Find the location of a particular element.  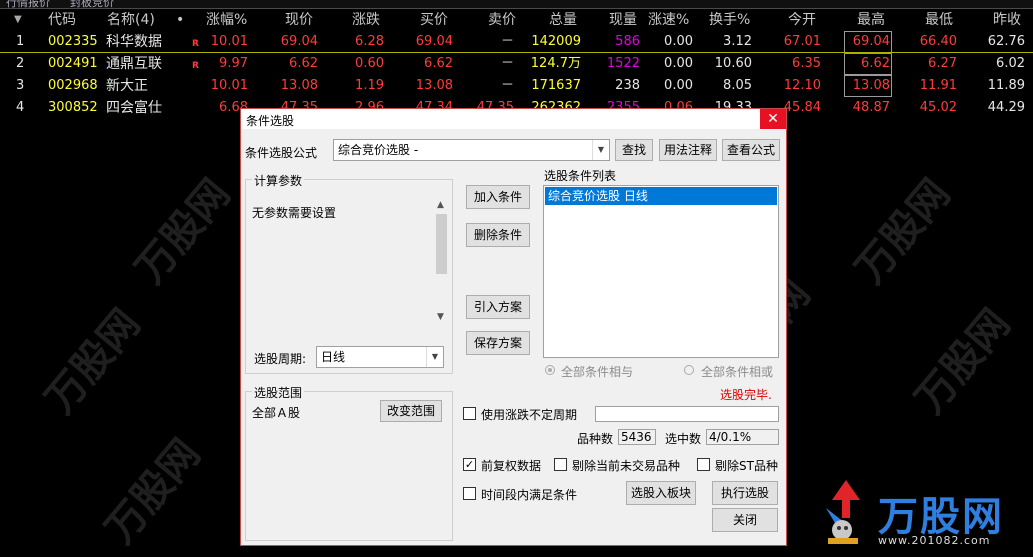

formula-select: 综合竞价选股 - ▼ is located at coordinates (471, 150).